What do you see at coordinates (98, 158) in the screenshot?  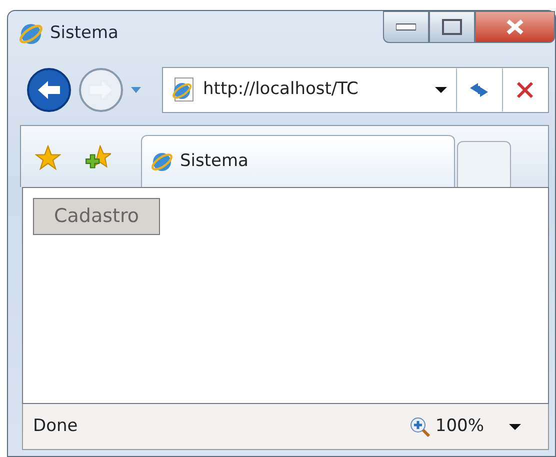 I see `add-star-icon` at bounding box center [98, 158].